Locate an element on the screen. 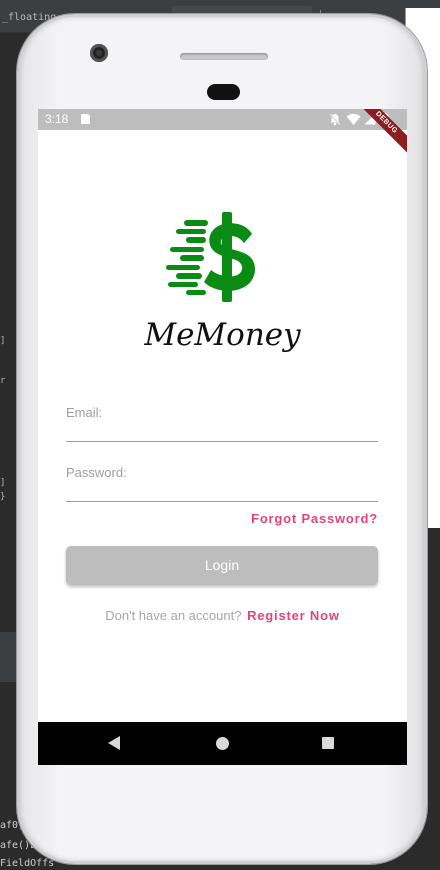 This screenshot has height=870, width=440. email-field: Email: is located at coordinates (222, 421).